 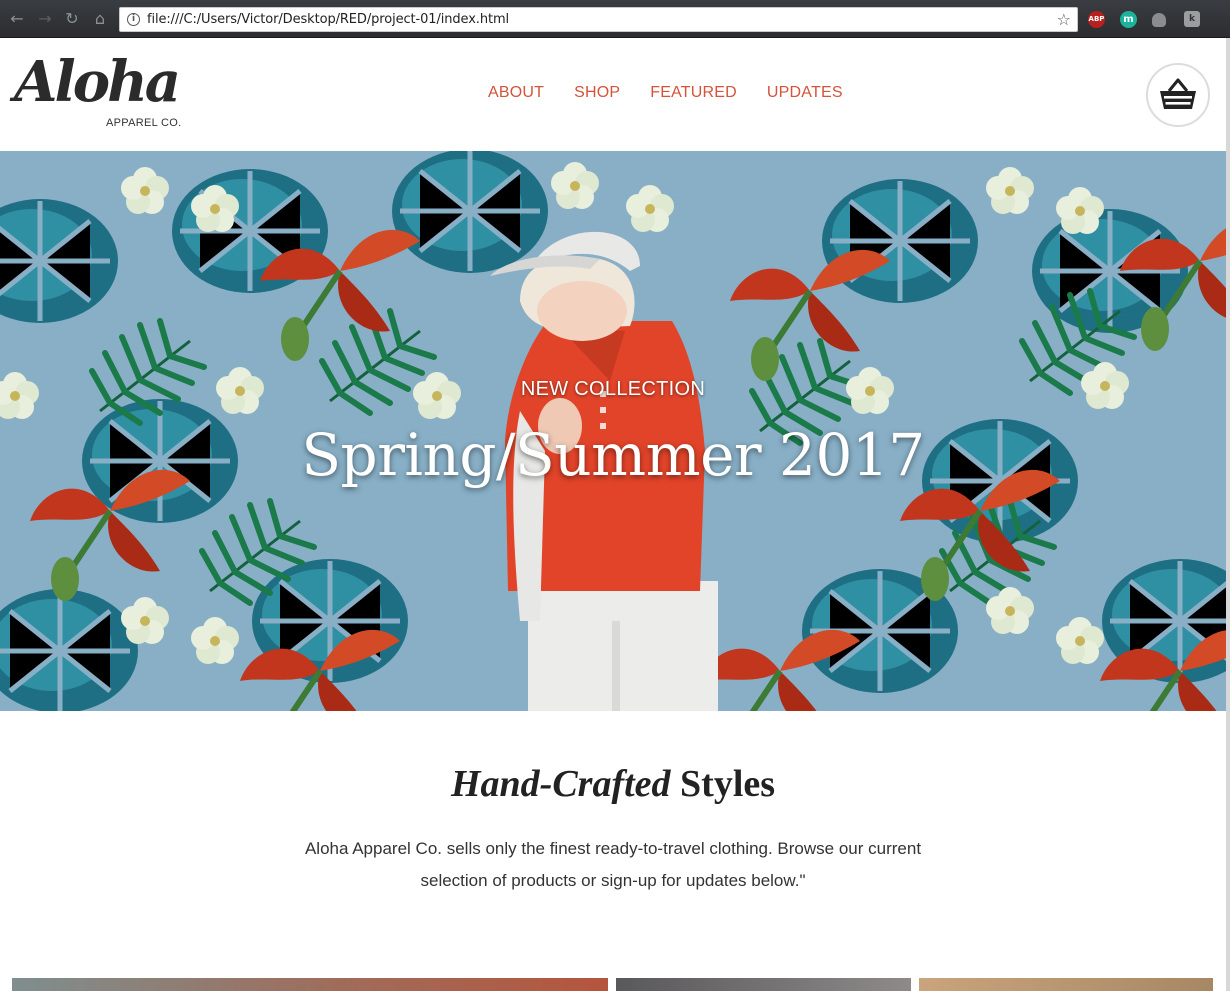 What do you see at coordinates (560, 784) in the screenshot?
I see `intro-heading-italic: Hand-Crafted` at bounding box center [560, 784].